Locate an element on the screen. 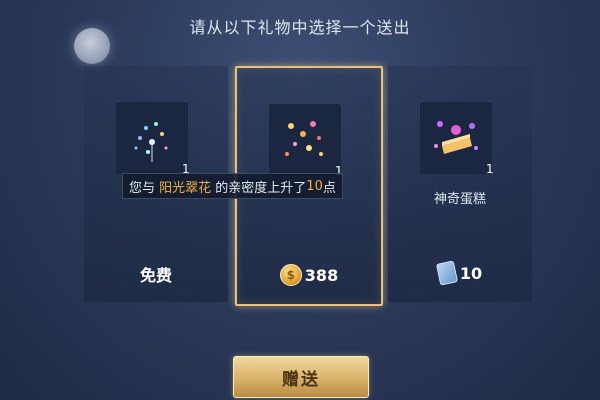 Image resolution: width=600 pixels, height=400 pixels. gift-price: 10 is located at coordinates (460, 273).